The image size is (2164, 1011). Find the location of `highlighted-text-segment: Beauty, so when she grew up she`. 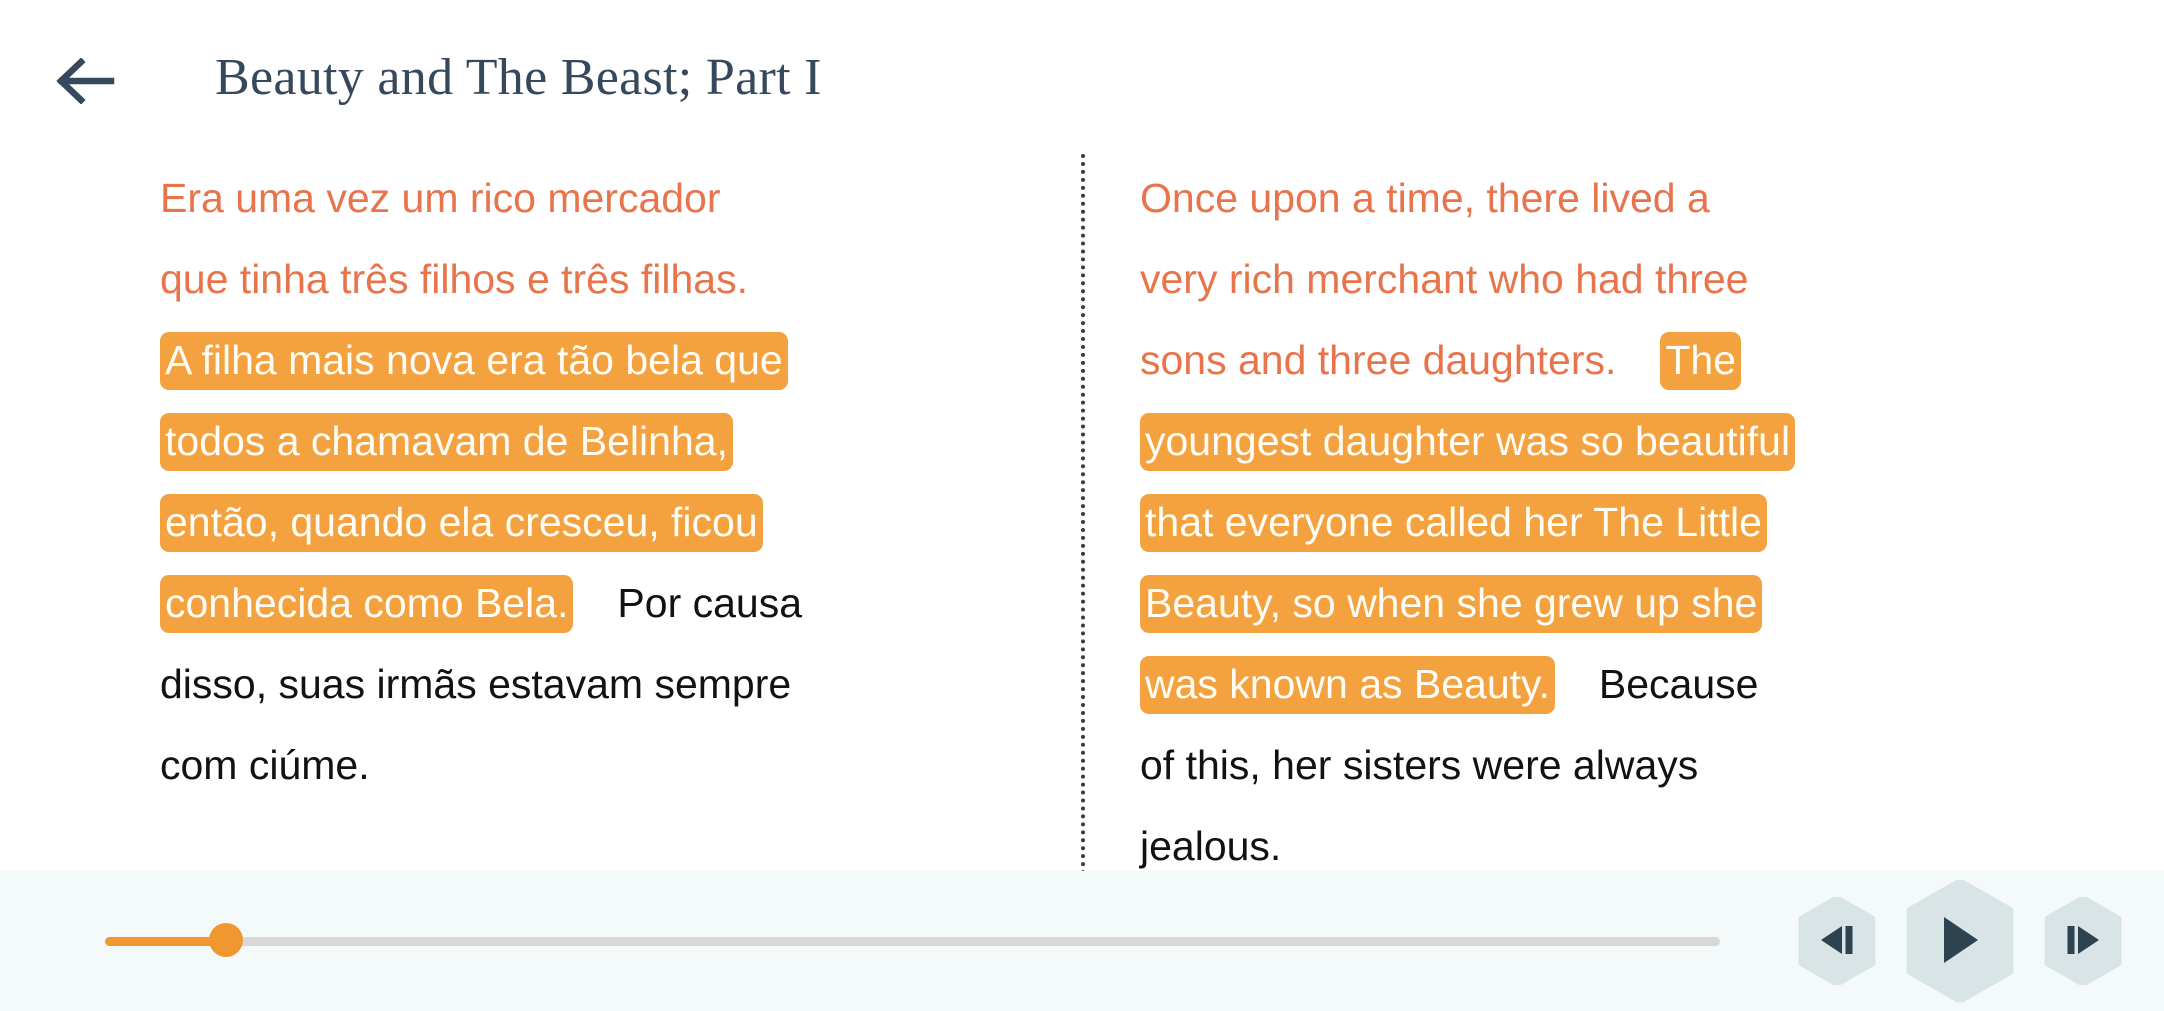

highlighted-text-segment: Beauty, so when she grew up she is located at coordinates (1451, 604).